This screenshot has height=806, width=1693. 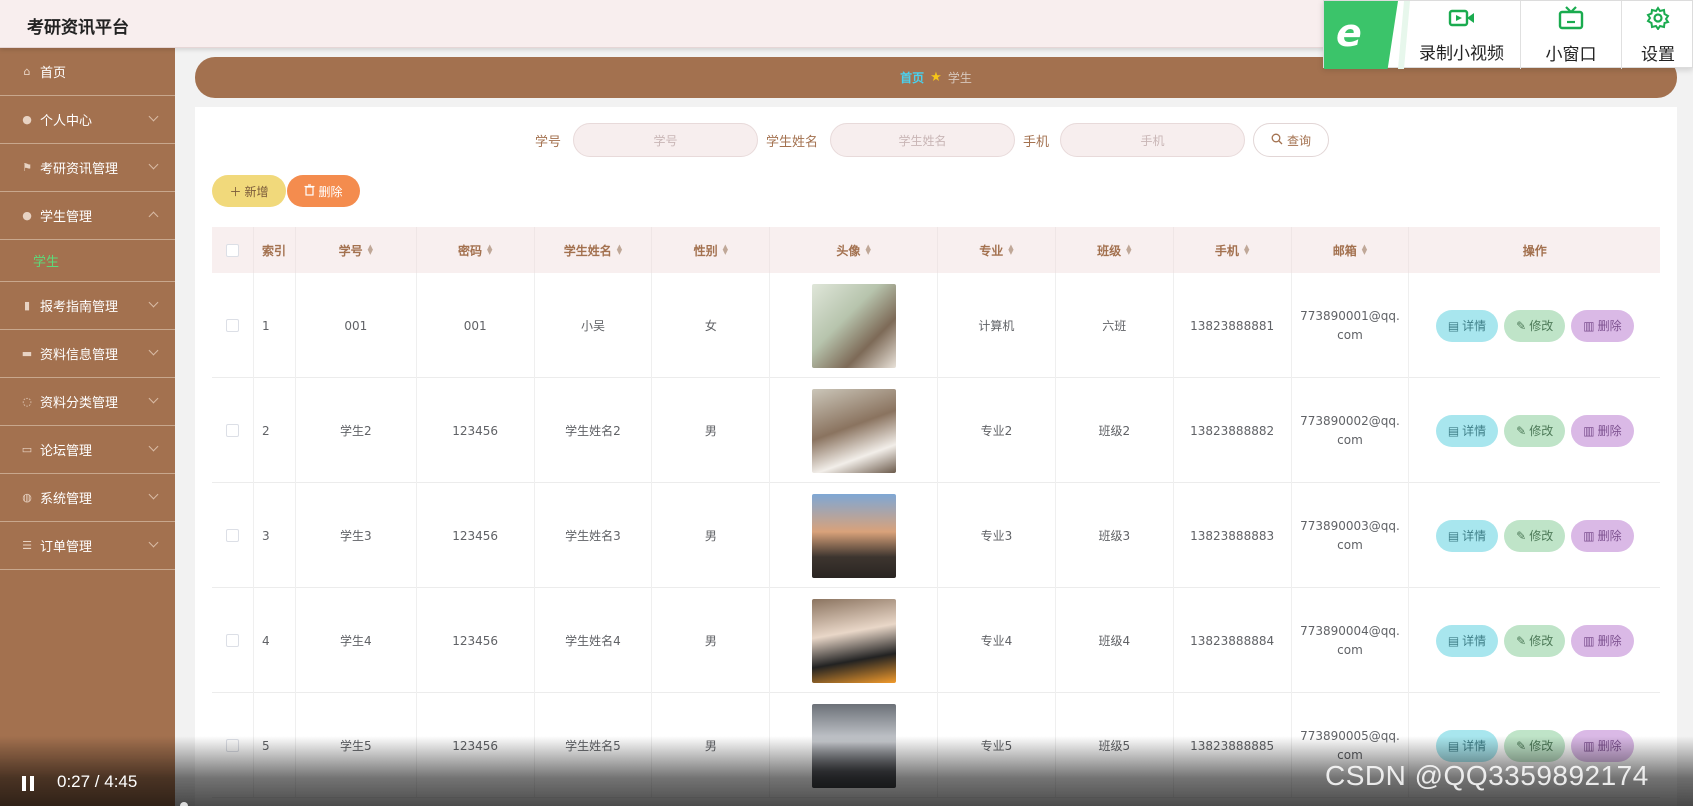 What do you see at coordinates (922, 140) in the screenshot?
I see `student-name-input: 学生姓名` at bounding box center [922, 140].